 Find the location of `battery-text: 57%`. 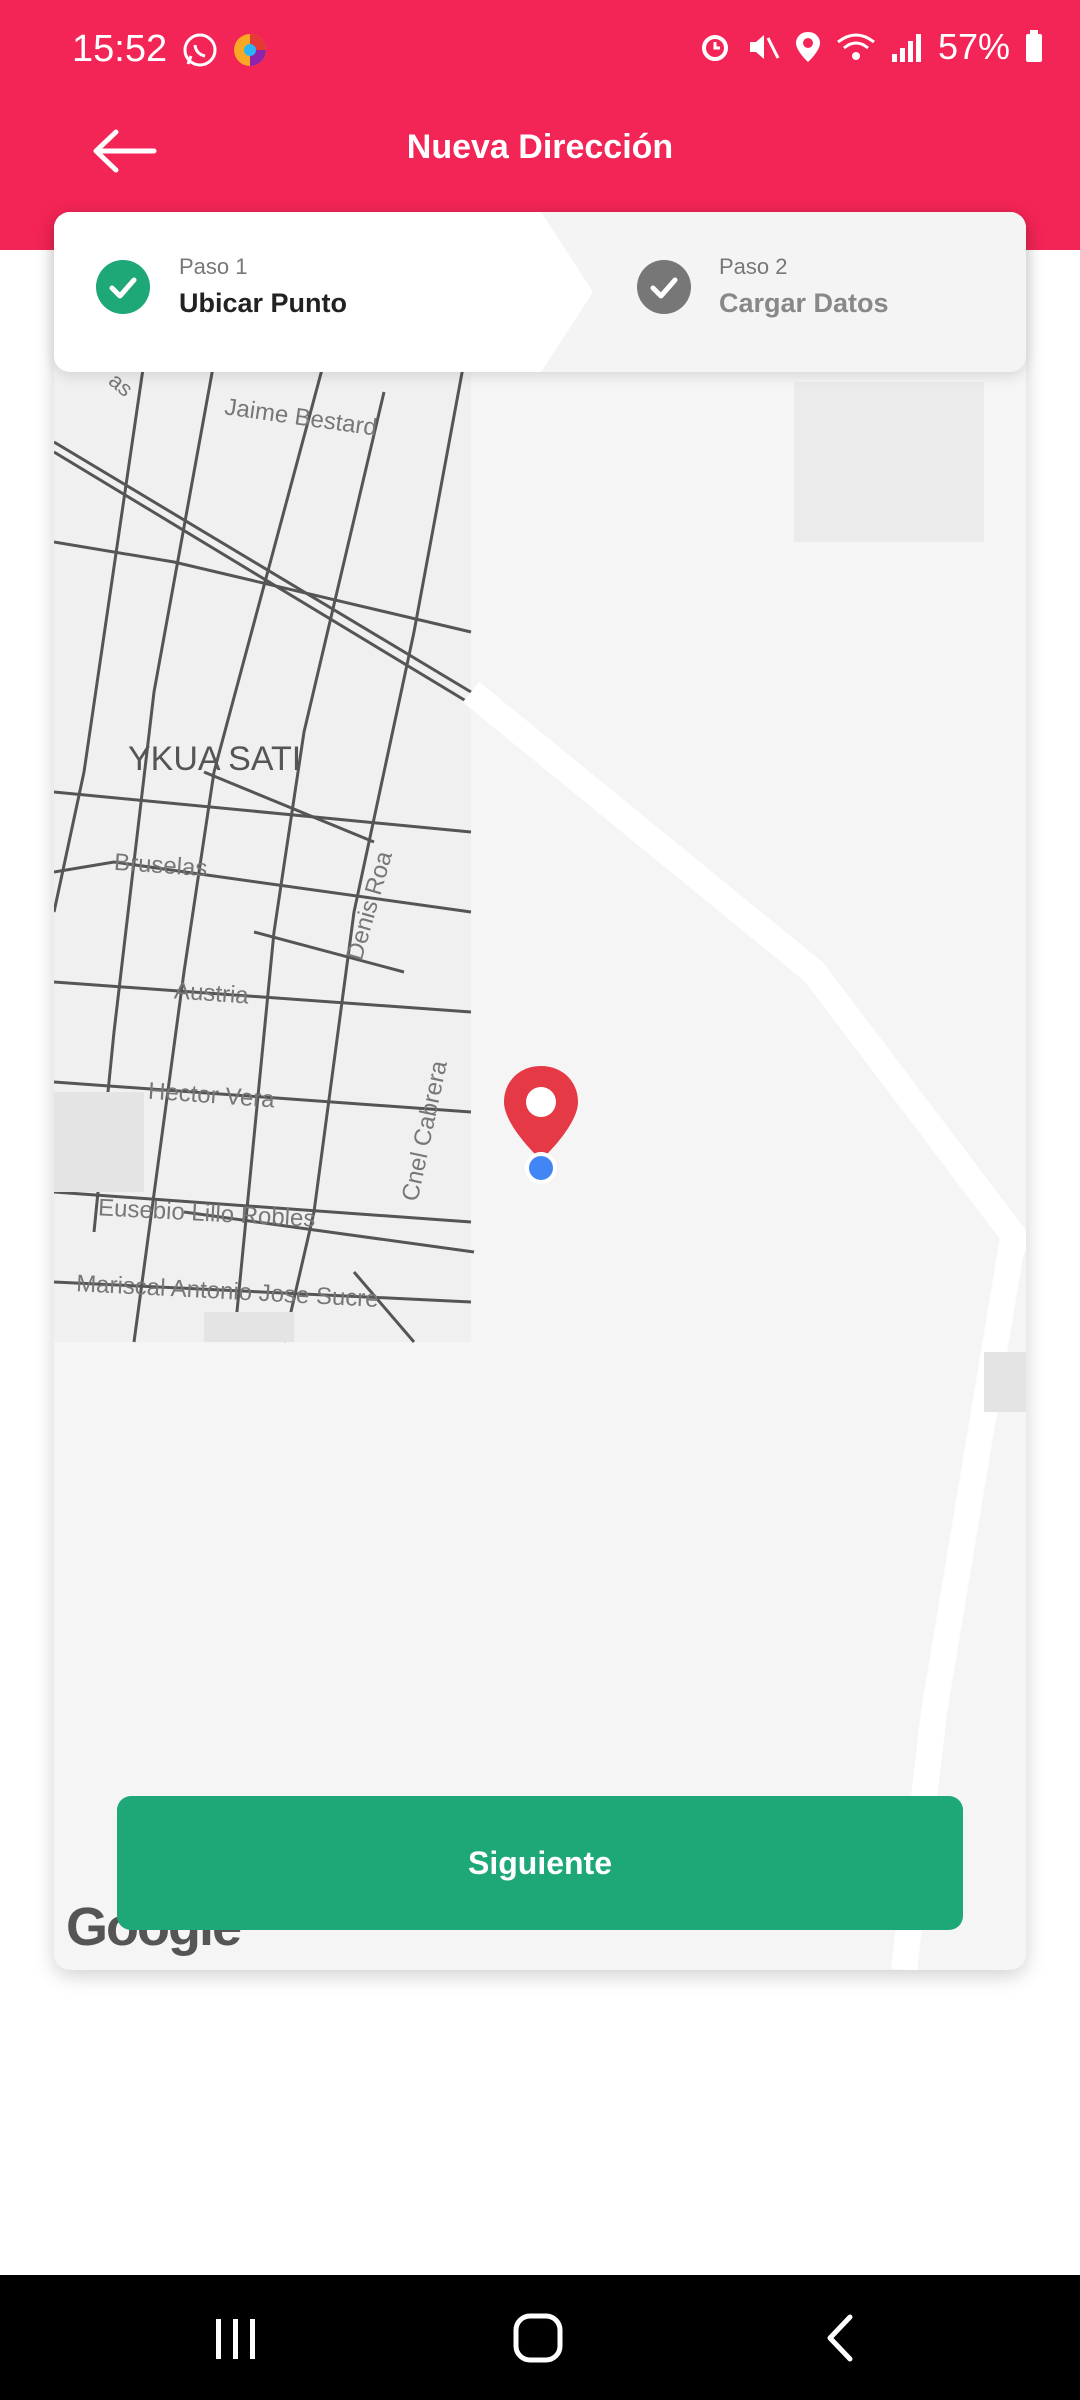

battery-text: 57% is located at coordinates (973, 46).